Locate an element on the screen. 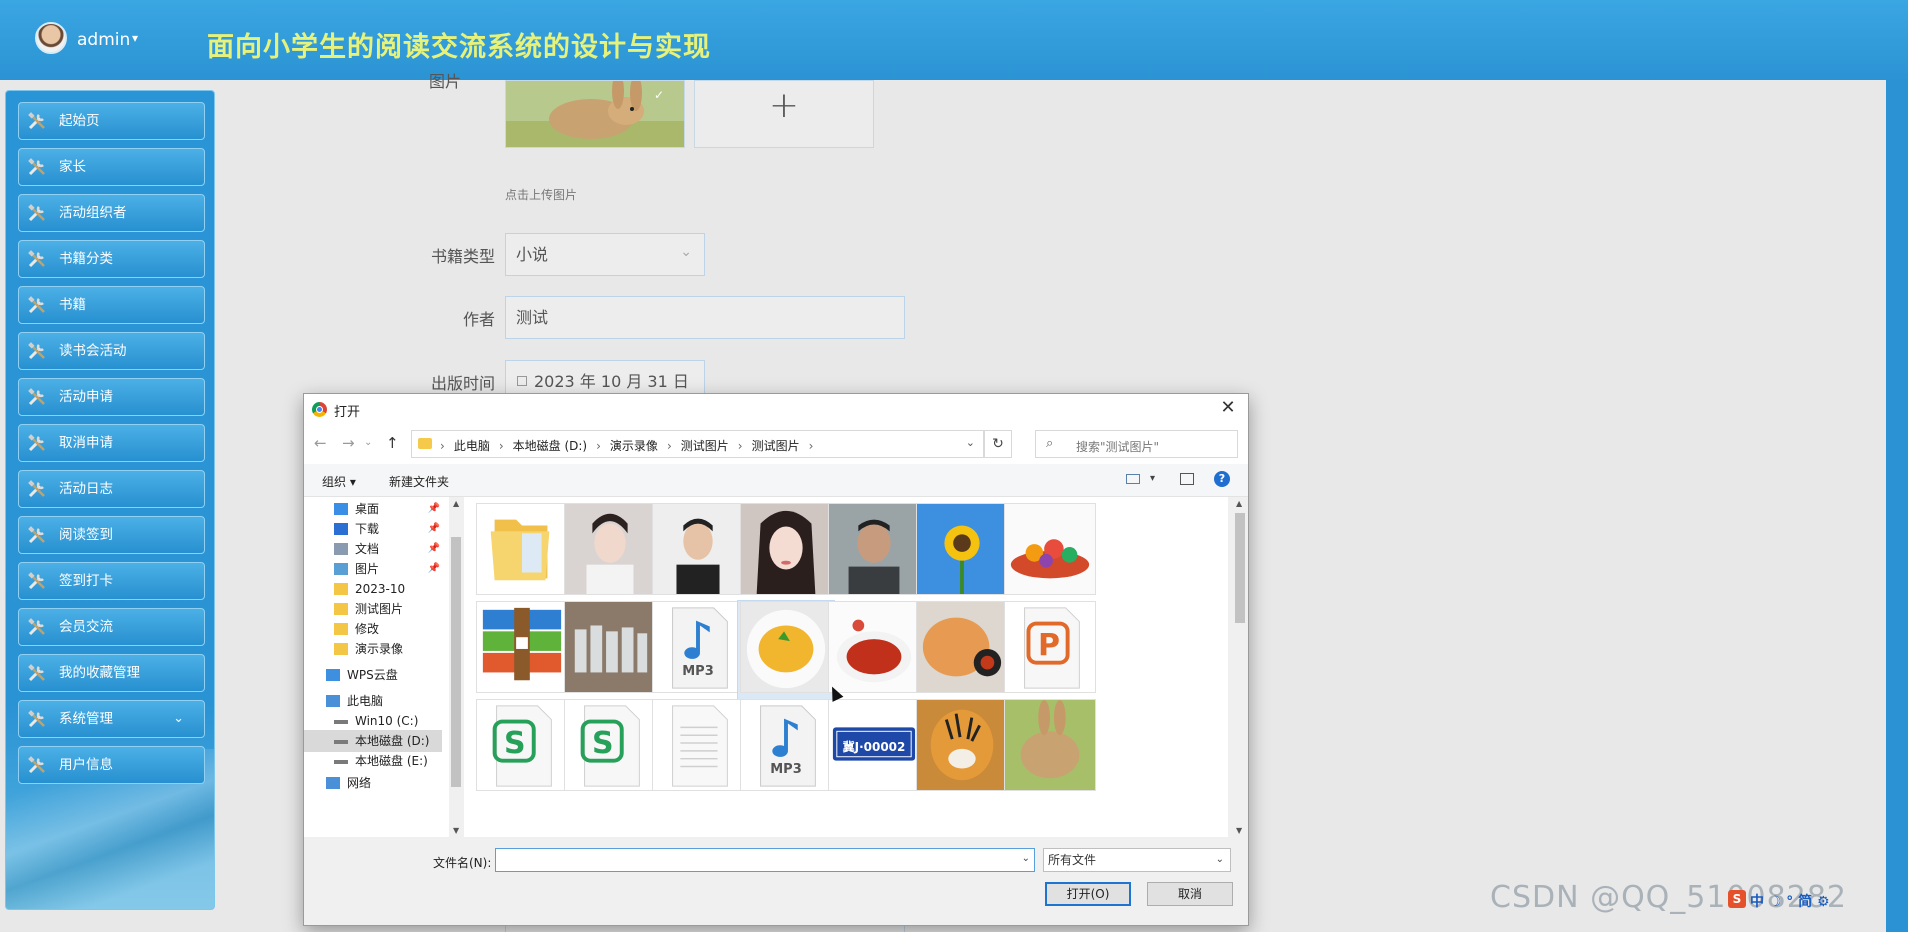  up-arrow-icon: ↑ is located at coordinates (392, 443).